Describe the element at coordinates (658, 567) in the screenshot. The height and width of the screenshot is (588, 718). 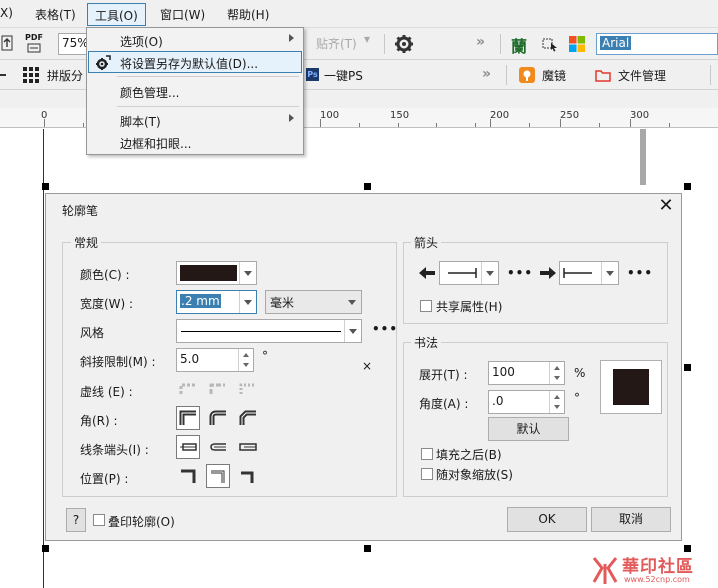
I see `watermark-text: 華印社區` at that location.